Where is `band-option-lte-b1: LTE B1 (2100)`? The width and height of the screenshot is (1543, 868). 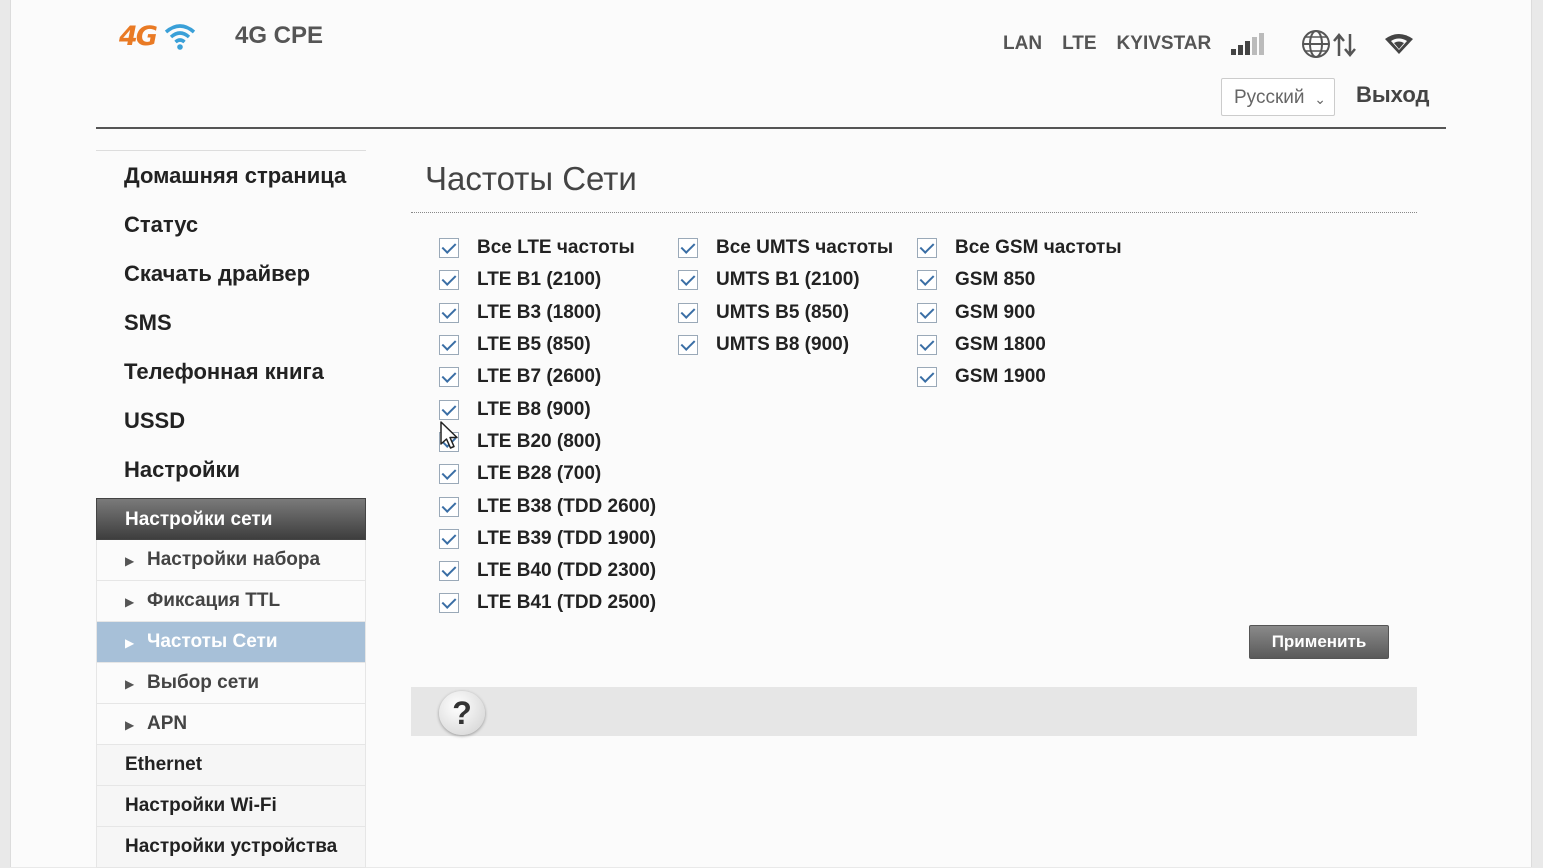 band-option-lte-b1: LTE B1 (2100) is located at coordinates (547, 280).